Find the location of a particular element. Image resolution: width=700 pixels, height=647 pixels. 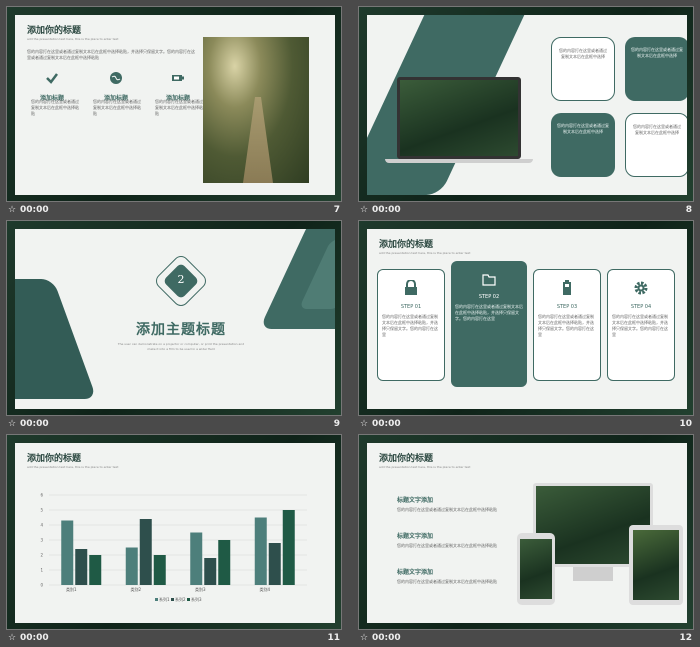

section-heading: 添加主题标题 is located at coordinates (181, 330).